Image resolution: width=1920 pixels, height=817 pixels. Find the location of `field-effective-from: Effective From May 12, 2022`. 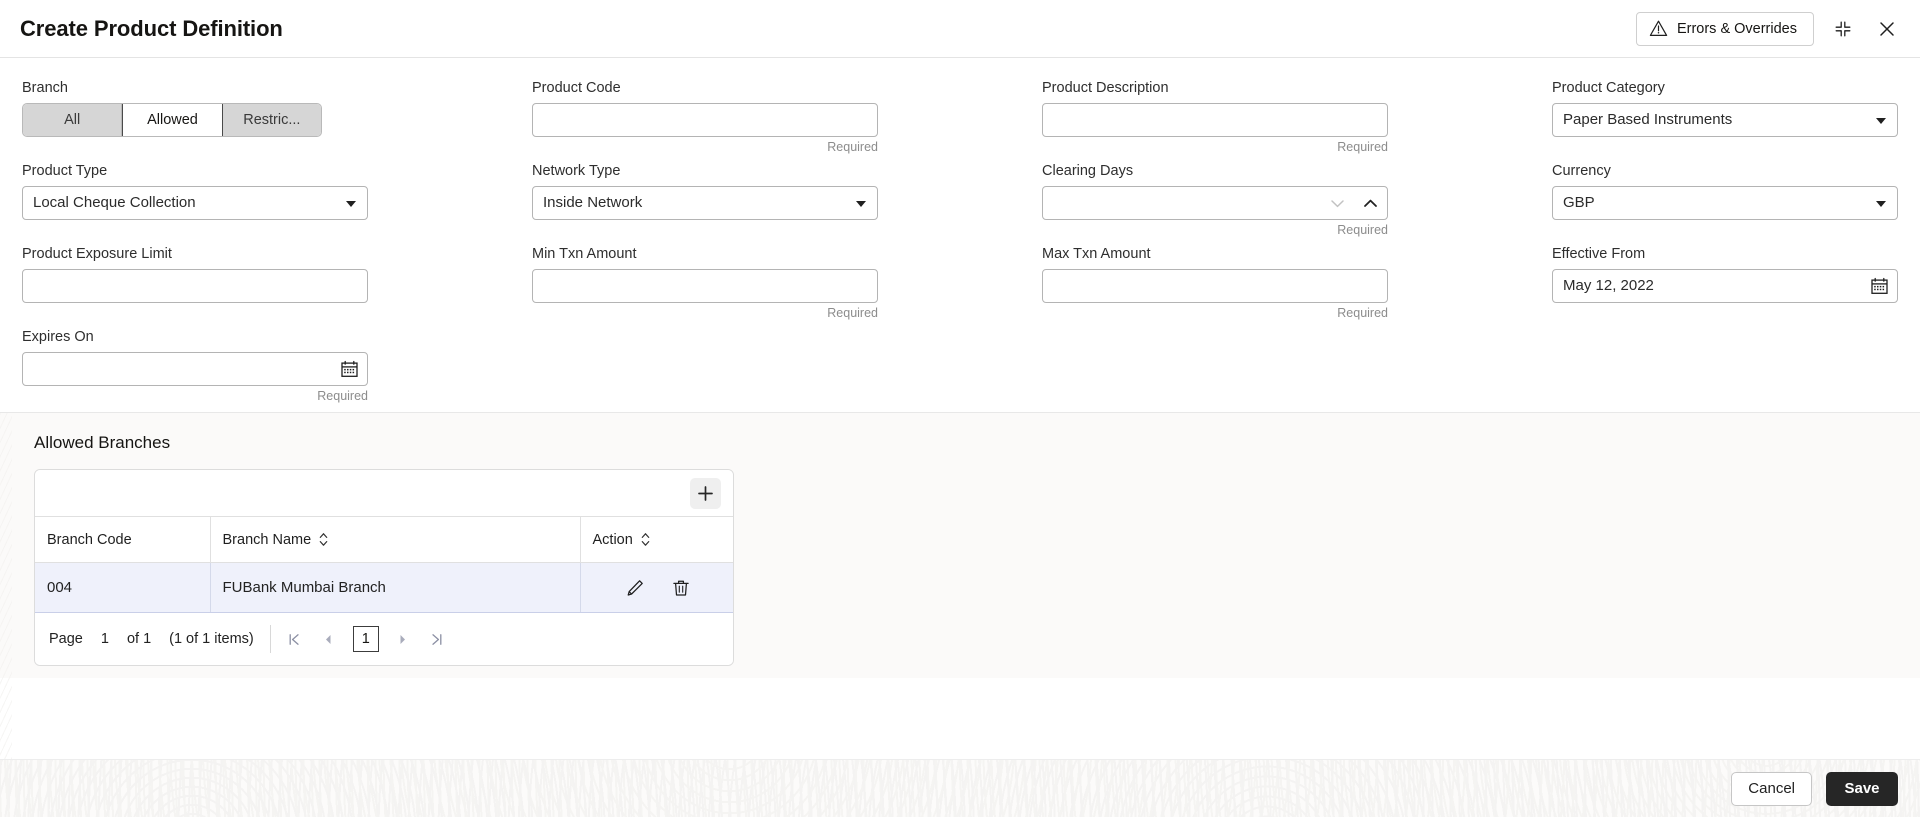

field-effective-from: Effective From May 12, 2022 is located at coordinates (1725, 279).